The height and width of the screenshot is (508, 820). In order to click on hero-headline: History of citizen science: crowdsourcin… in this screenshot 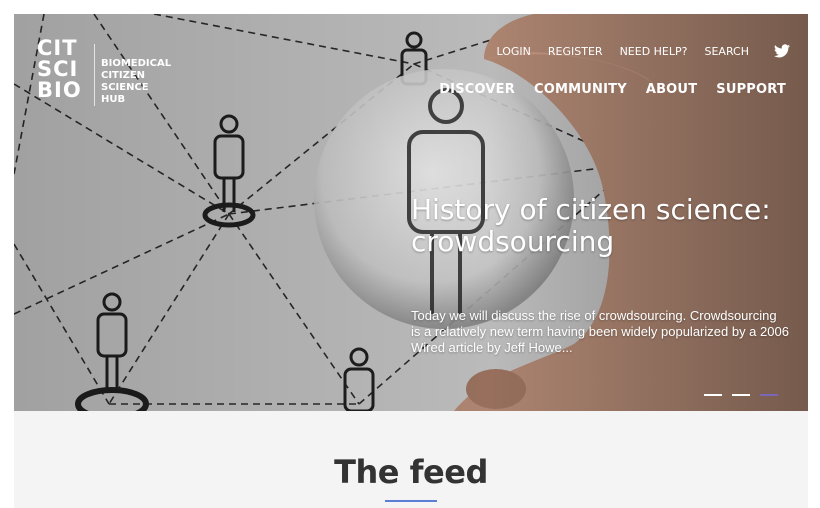, I will do `click(591, 226)`.